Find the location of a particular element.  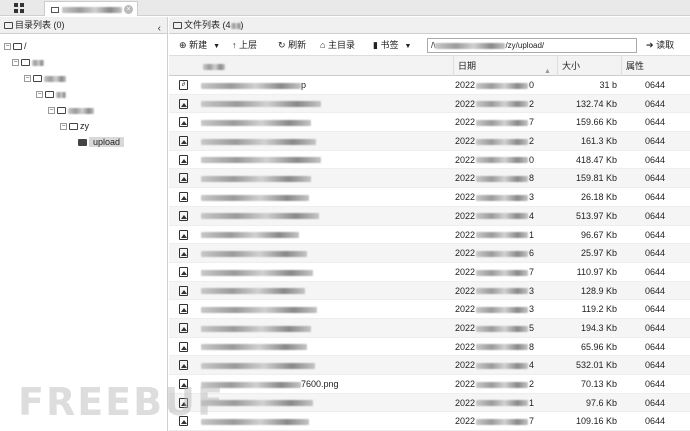

up-button: ↑ 上层 is located at coordinates (244, 45).